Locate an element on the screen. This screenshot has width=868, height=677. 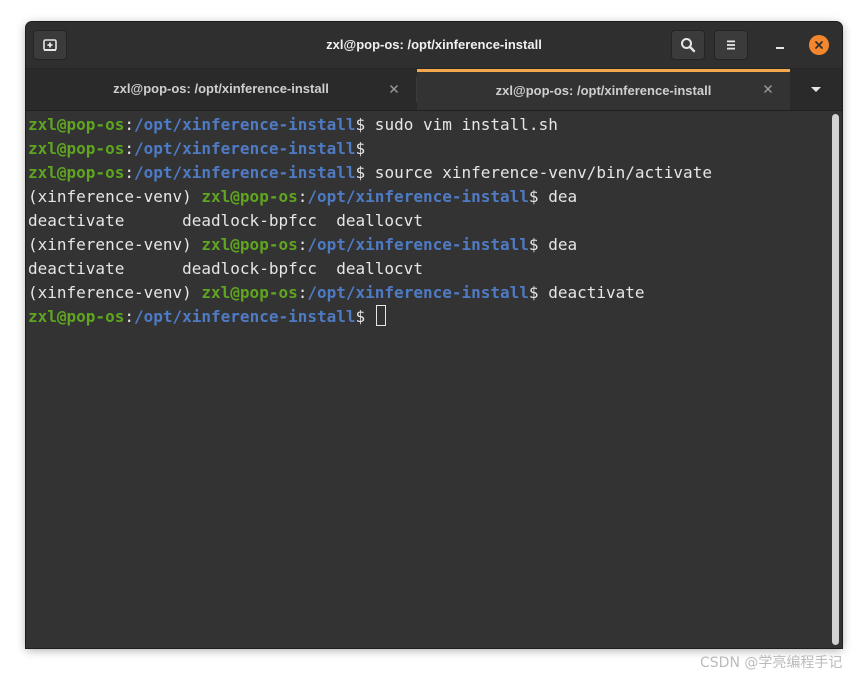
command-text is located at coordinates (370, 316).